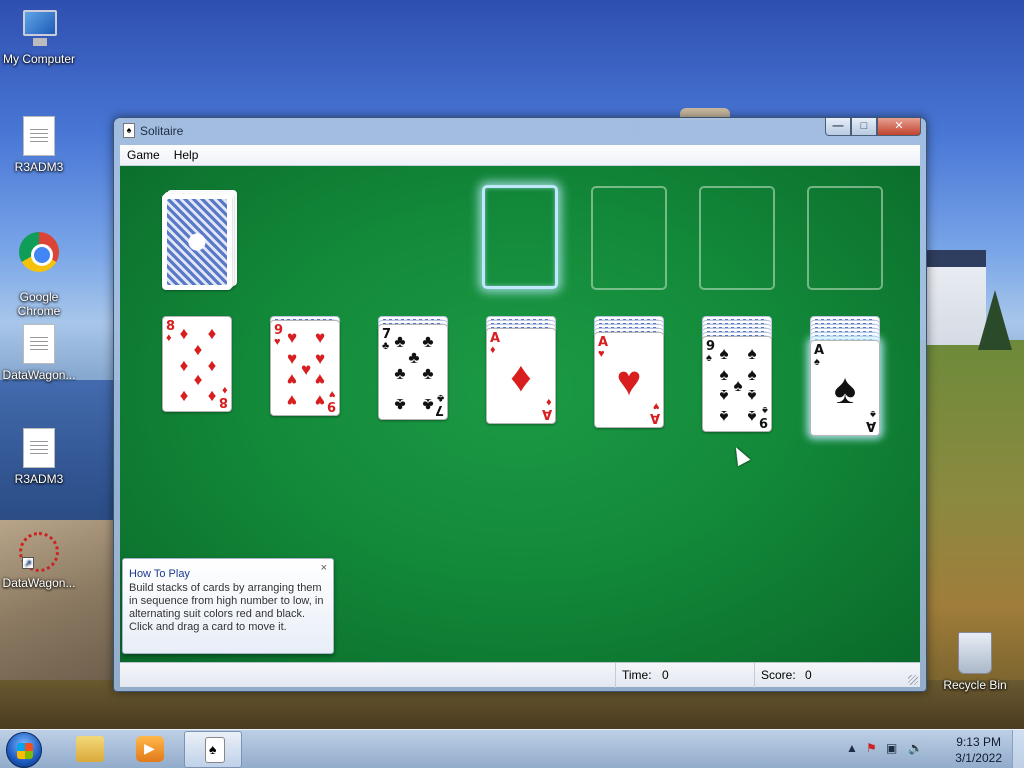  What do you see at coordinates (975, 662) in the screenshot?
I see `desktop-icon-recycle-bin: Recycle Bin` at bounding box center [975, 662].